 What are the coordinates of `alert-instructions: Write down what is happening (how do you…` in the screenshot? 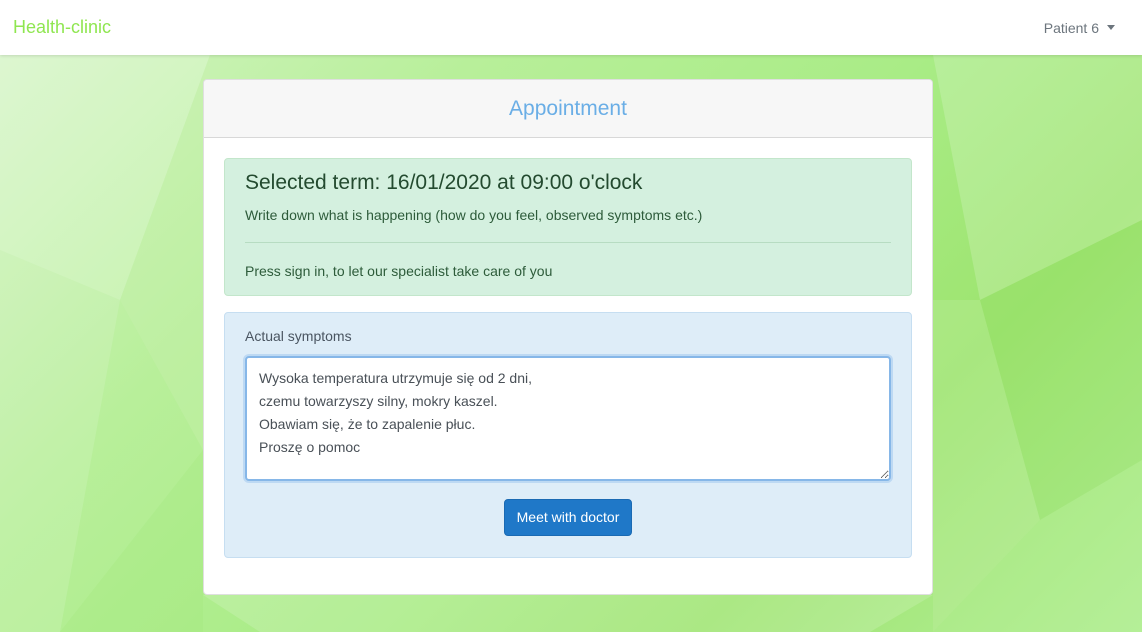 It's located at (474, 215).